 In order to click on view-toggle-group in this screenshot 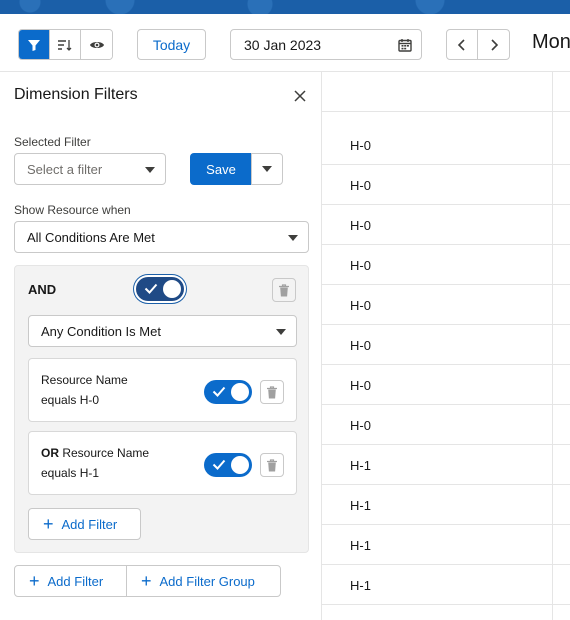, I will do `click(65, 44)`.